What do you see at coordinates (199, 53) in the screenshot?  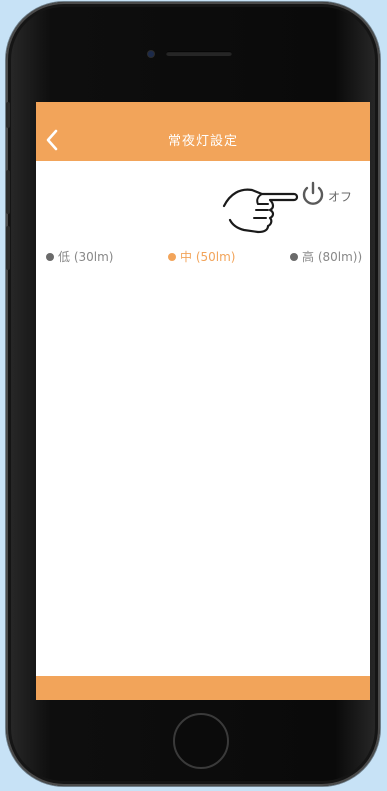 I see `earpiece-speaker` at bounding box center [199, 53].